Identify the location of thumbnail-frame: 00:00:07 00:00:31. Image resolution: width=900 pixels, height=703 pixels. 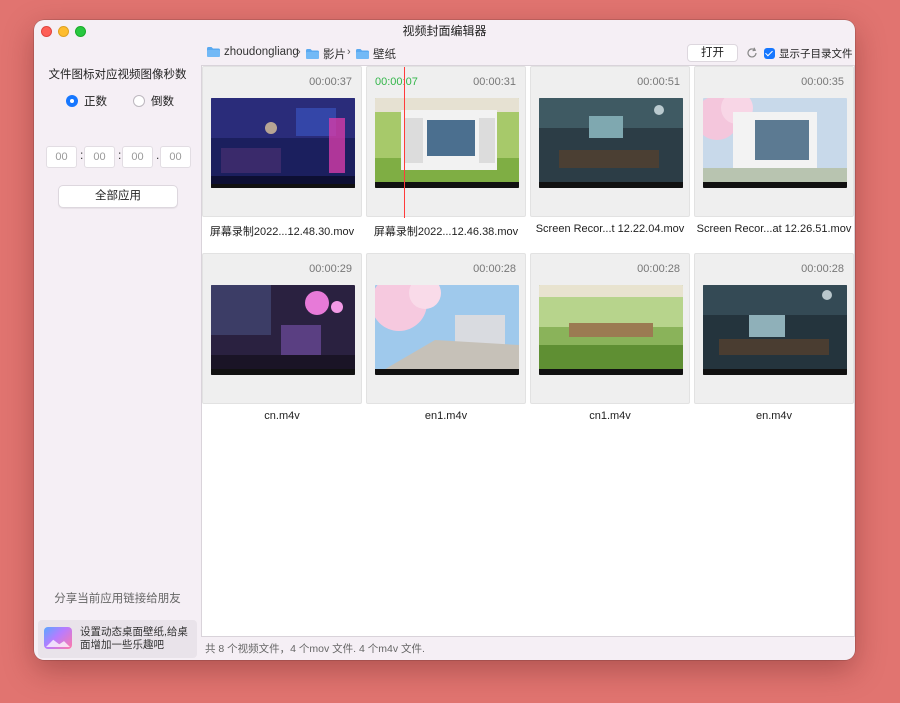
(446, 142).